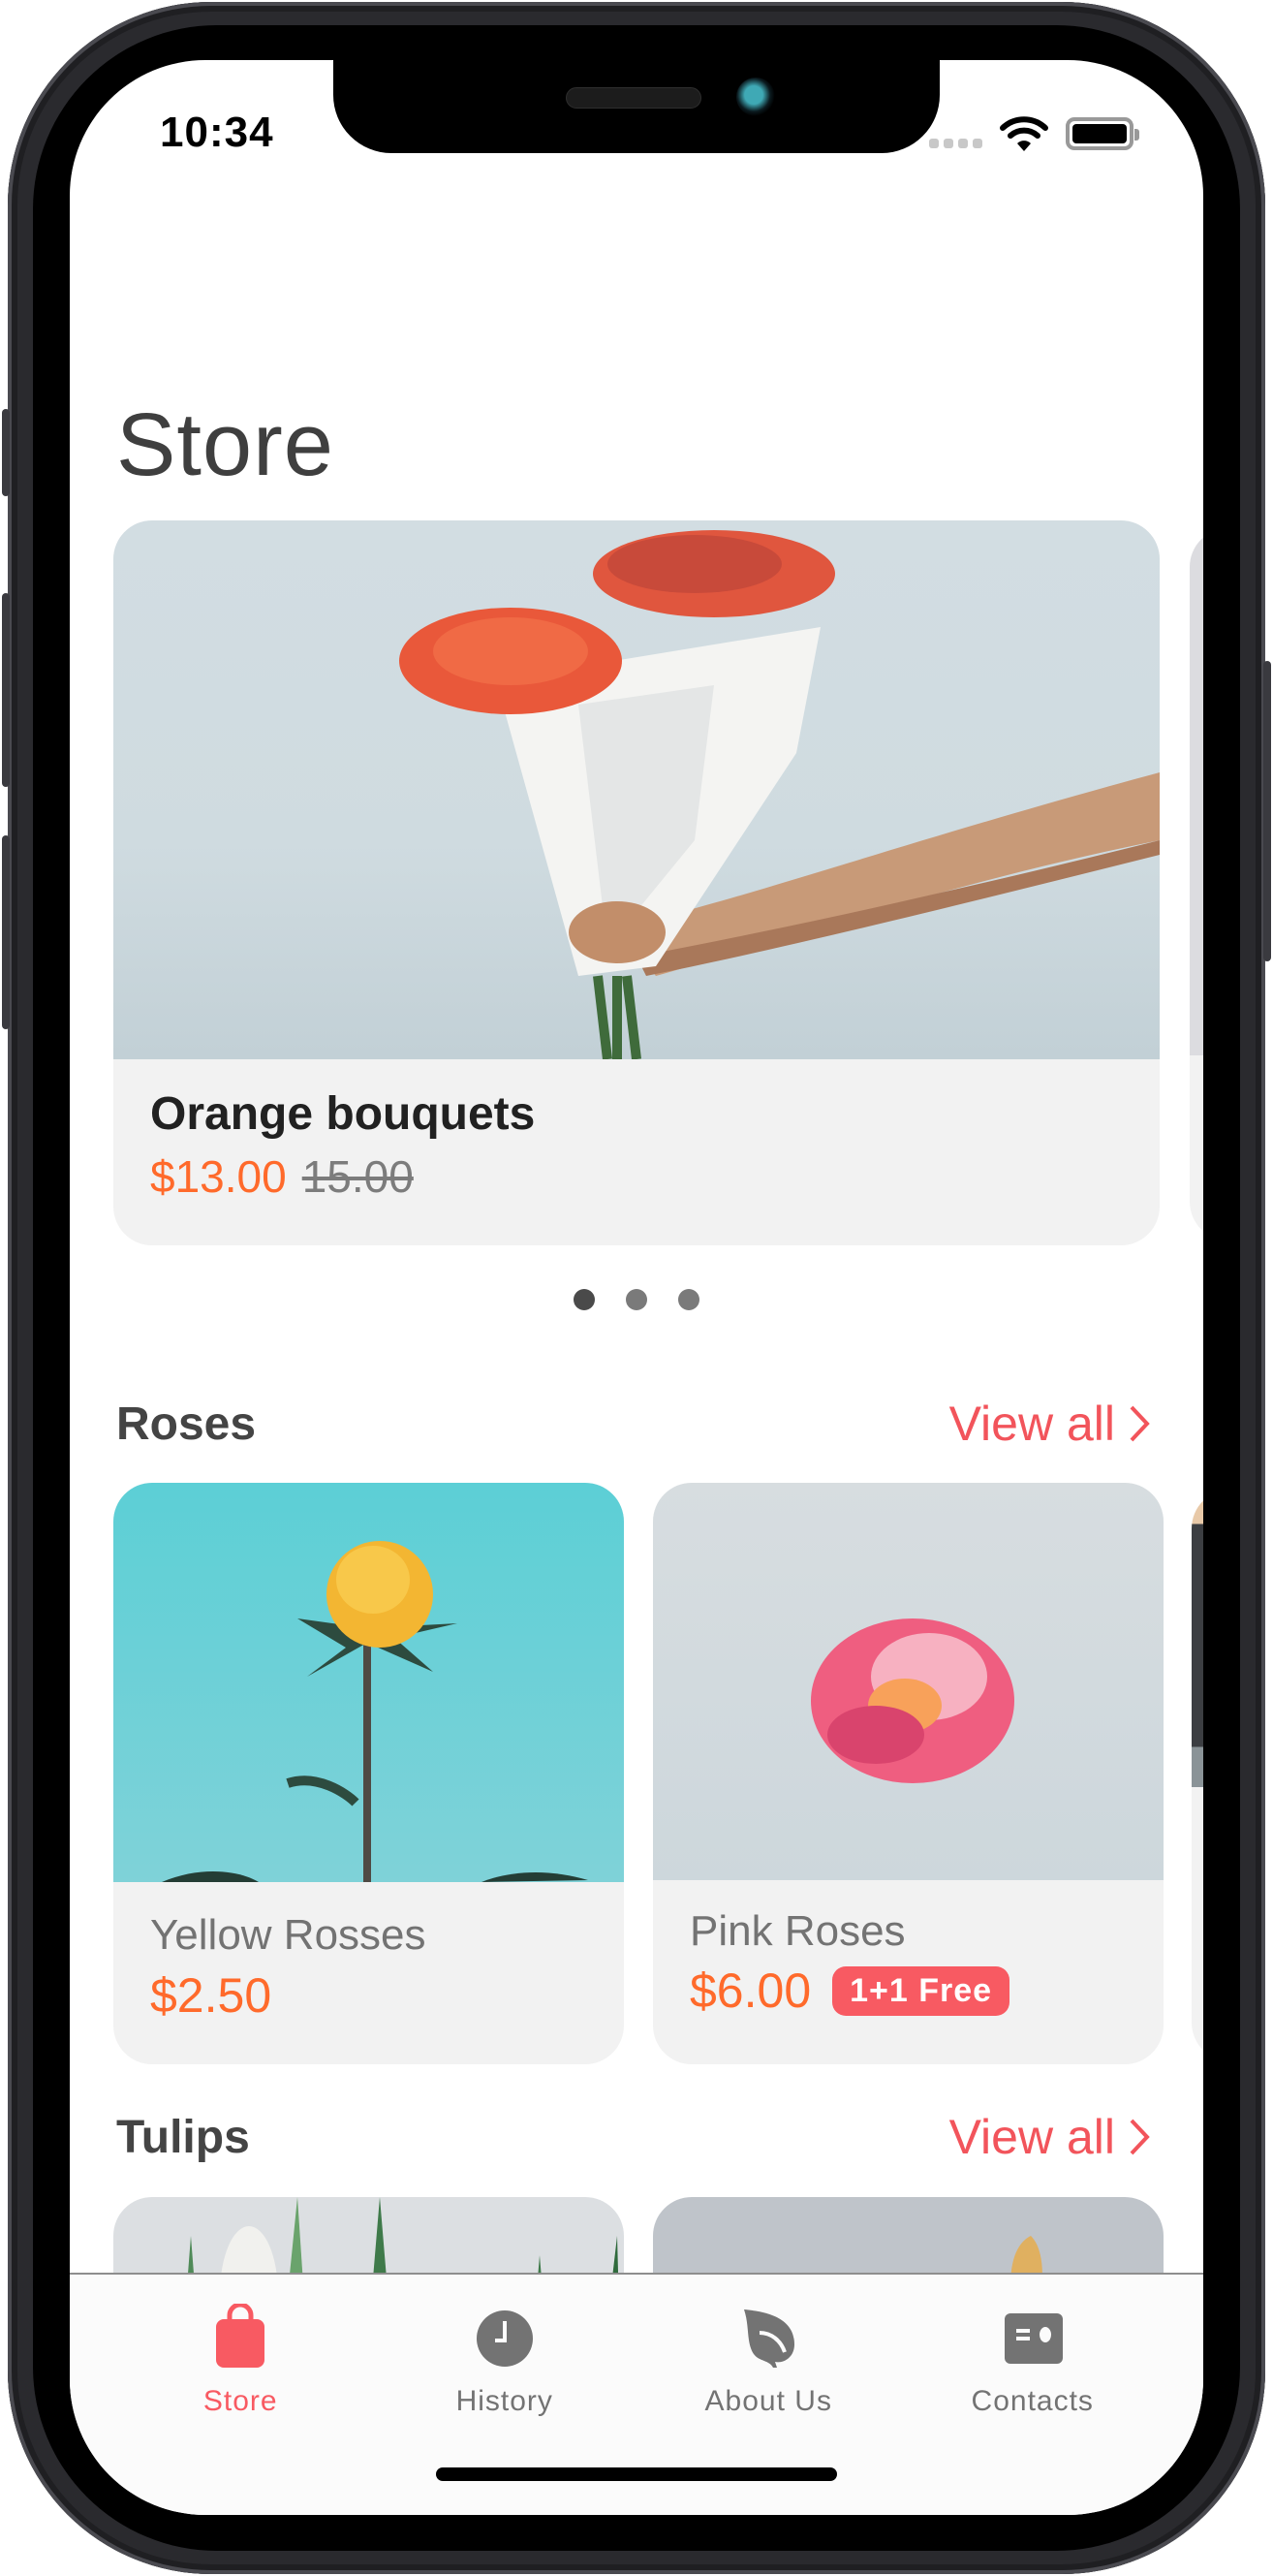 Image resolution: width=1273 pixels, height=2576 pixels. I want to click on status-icons, so click(1034, 133).